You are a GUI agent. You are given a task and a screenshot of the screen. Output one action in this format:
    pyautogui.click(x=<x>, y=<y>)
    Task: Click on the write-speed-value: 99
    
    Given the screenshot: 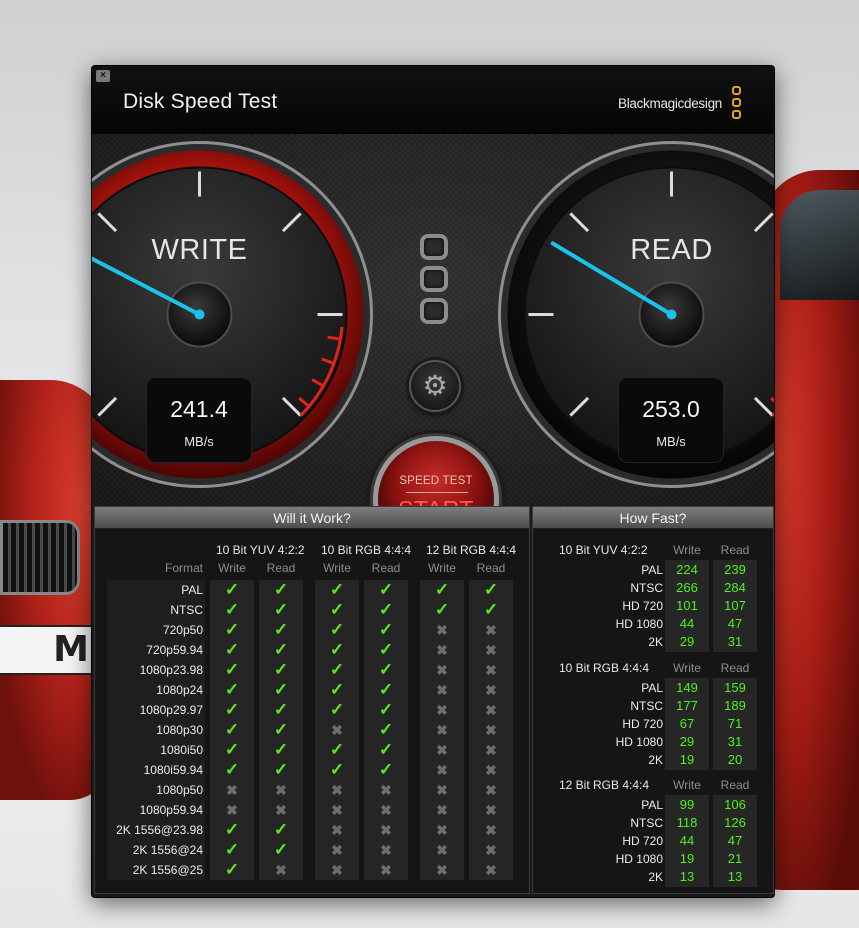 What is the action you would take?
    pyautogui.click(x=687, y=804)
    